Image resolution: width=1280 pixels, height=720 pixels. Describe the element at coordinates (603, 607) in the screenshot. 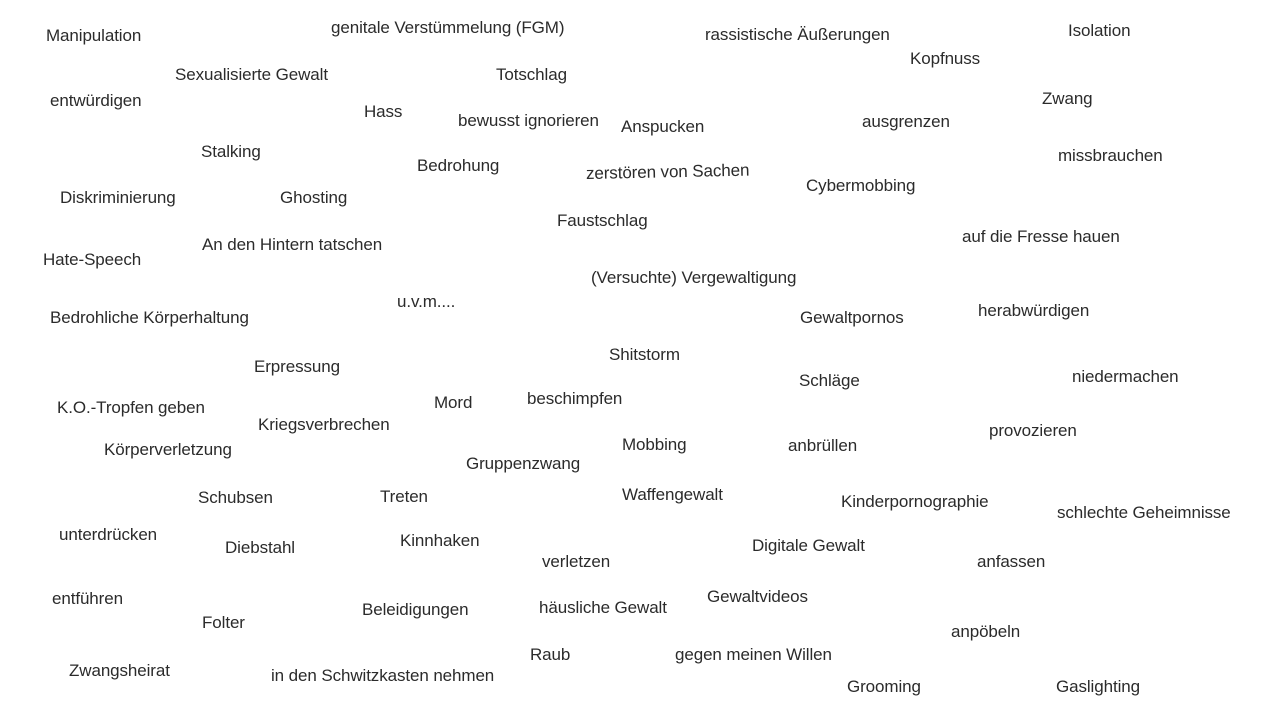

I see `word-cloud-term: häusliche Gewalt` at that location.